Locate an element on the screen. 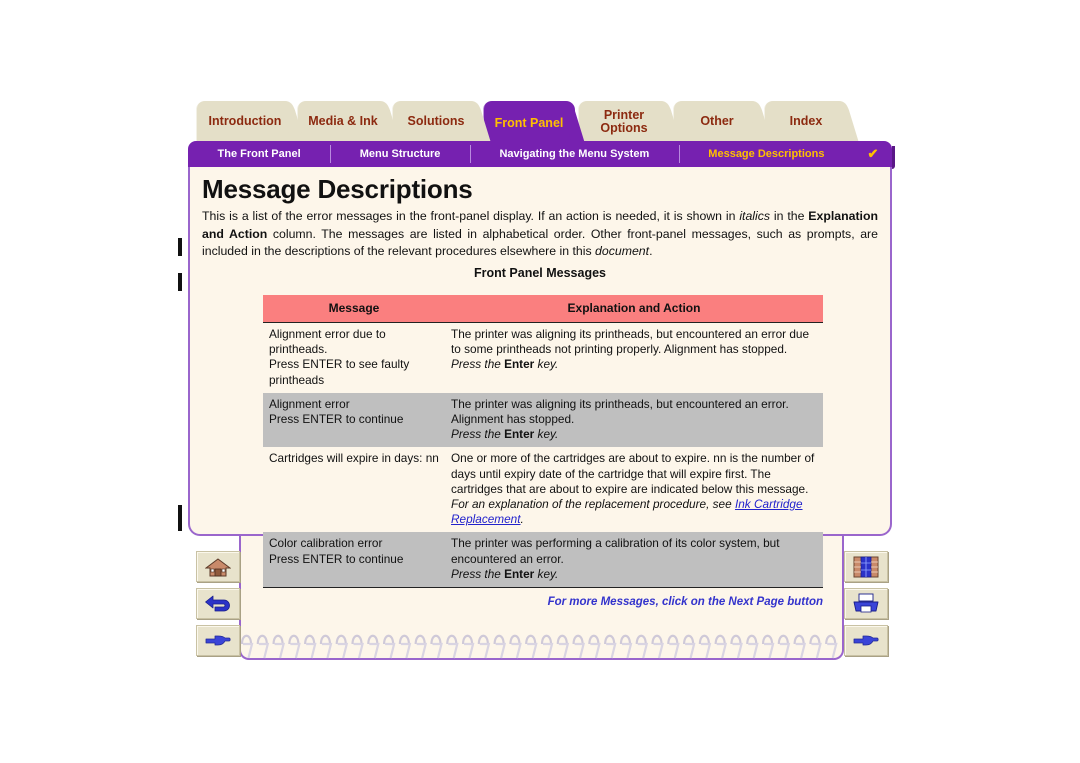 The image size is (1080, 763). tab-label: Index is located at coordinates (806, 121).